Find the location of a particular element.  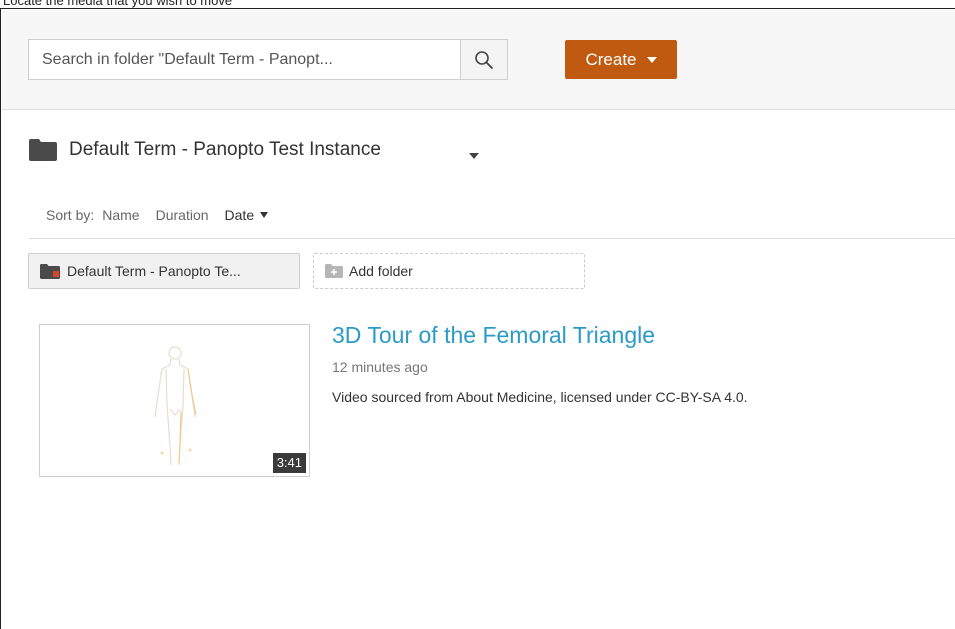

search-icon is located at coordinates (484, 59).